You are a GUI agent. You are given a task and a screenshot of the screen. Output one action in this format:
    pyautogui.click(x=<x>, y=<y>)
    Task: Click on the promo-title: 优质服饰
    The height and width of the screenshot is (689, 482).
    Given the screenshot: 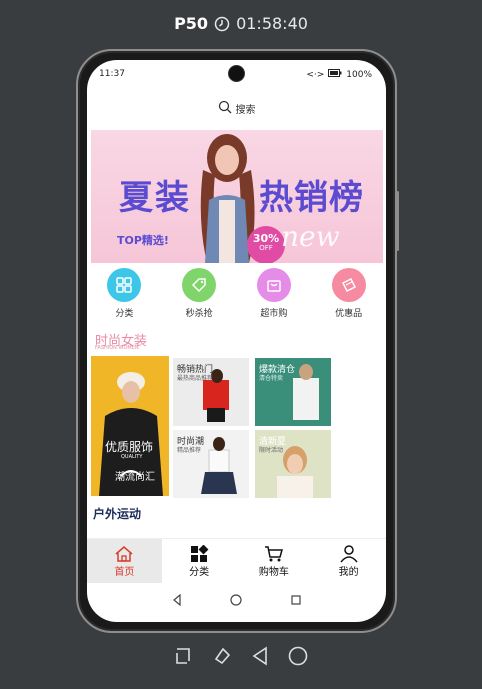 What is the action you would take?
    pyautogui.click(x=129, y=447)
    